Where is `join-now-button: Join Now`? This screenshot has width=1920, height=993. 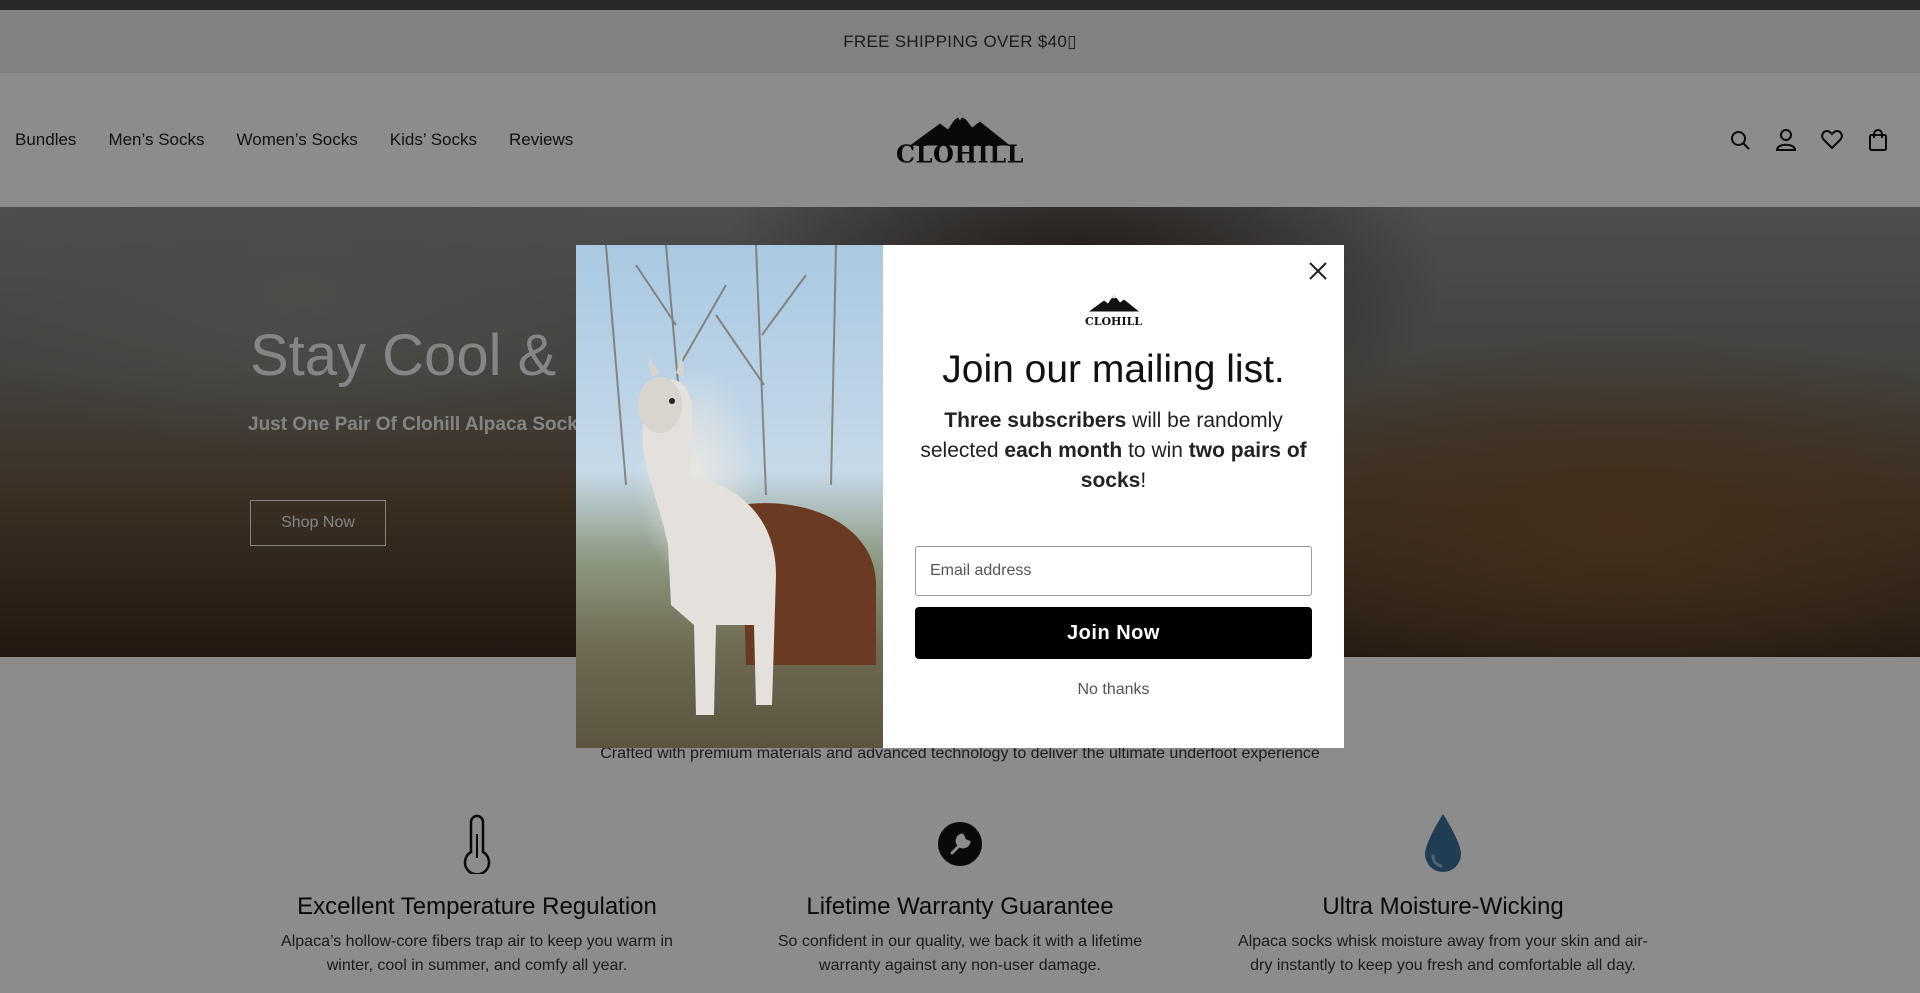 join-now-button: Join Now is located at coordinates (1113, 633).